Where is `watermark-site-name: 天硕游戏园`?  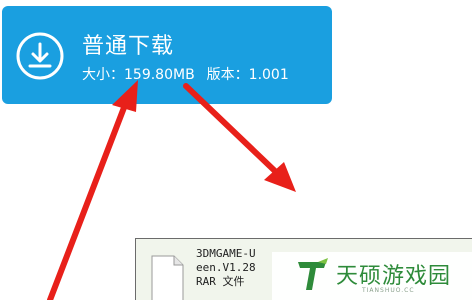 watermark-site-name: 天硕游戏园 is located at coordinates (394, 276).